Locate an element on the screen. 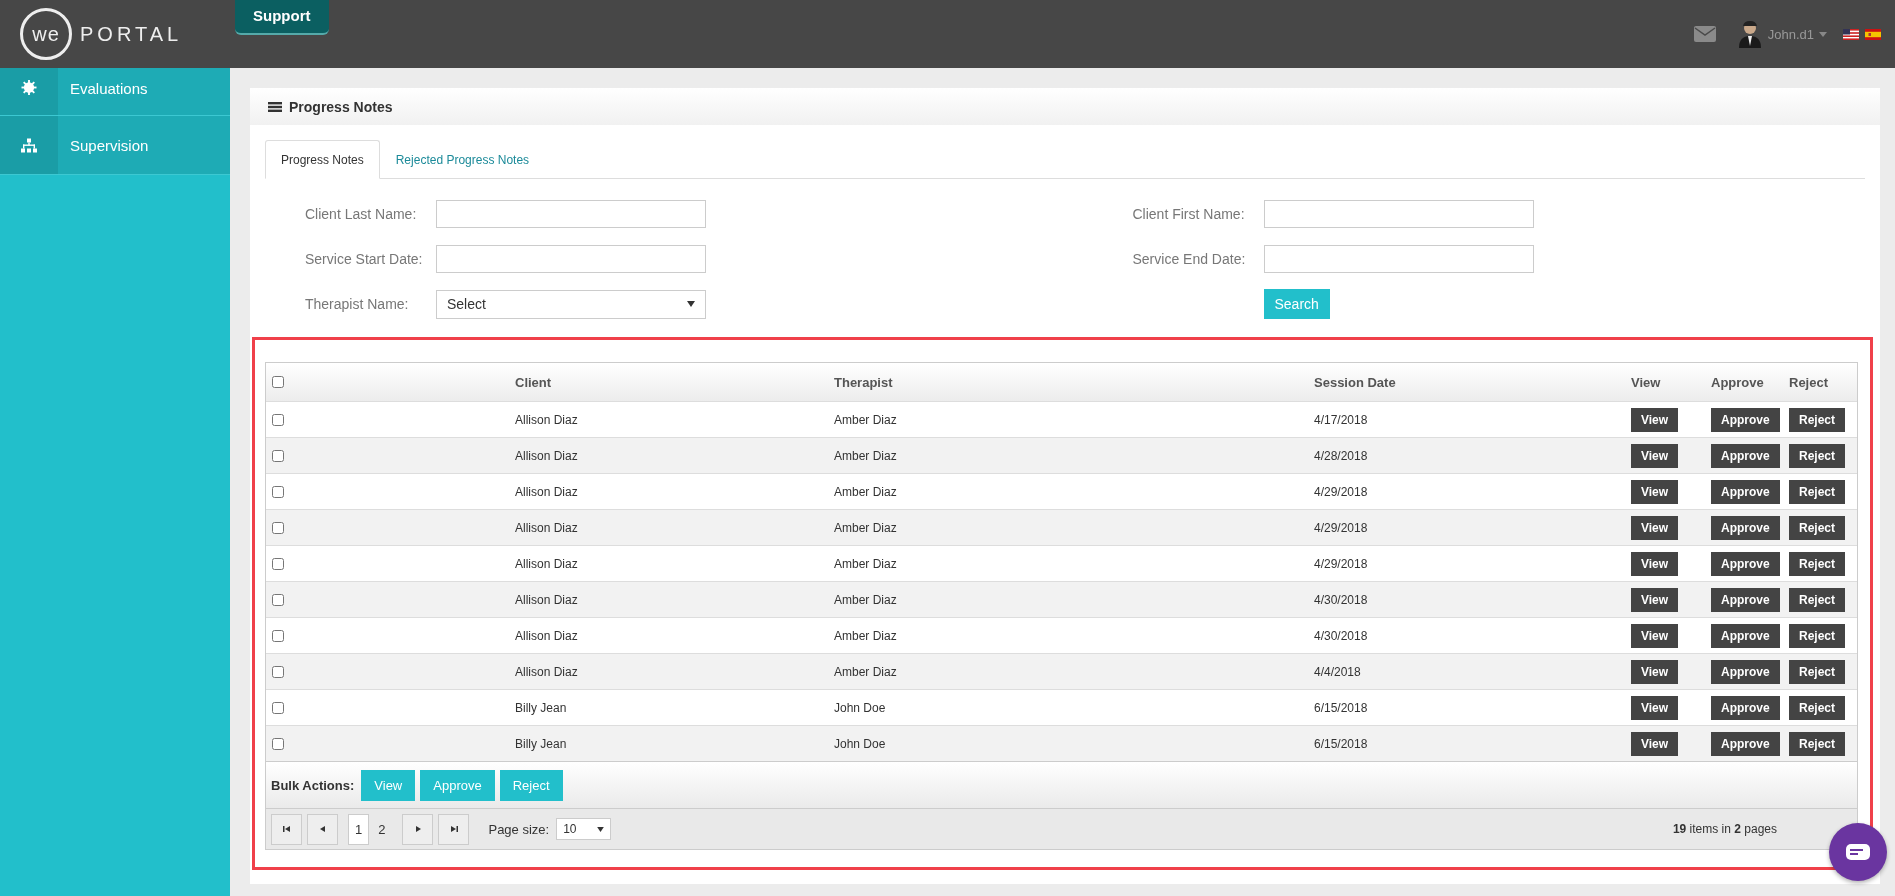 The width and height of the screenshot is (1895, 896). page-number: 1 is located at coordinates (359, 829).